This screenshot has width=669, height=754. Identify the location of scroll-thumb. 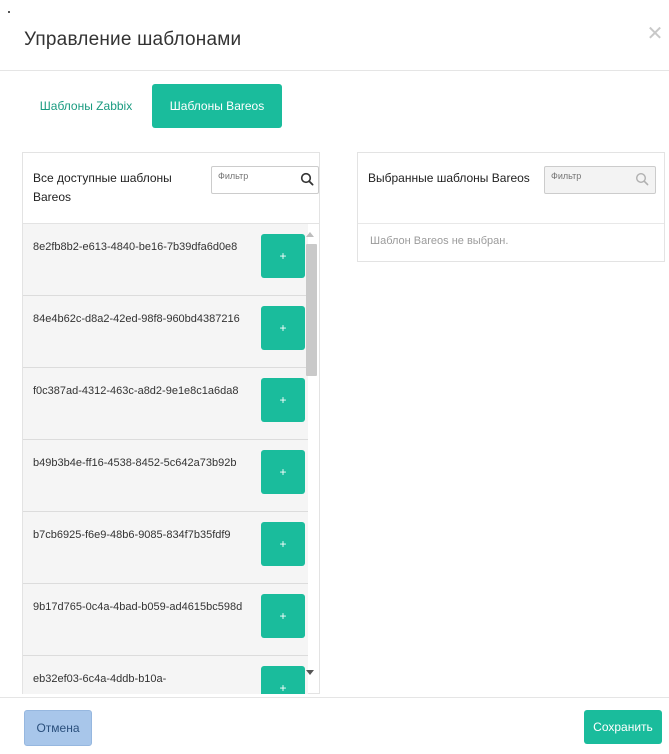
(311, 310).